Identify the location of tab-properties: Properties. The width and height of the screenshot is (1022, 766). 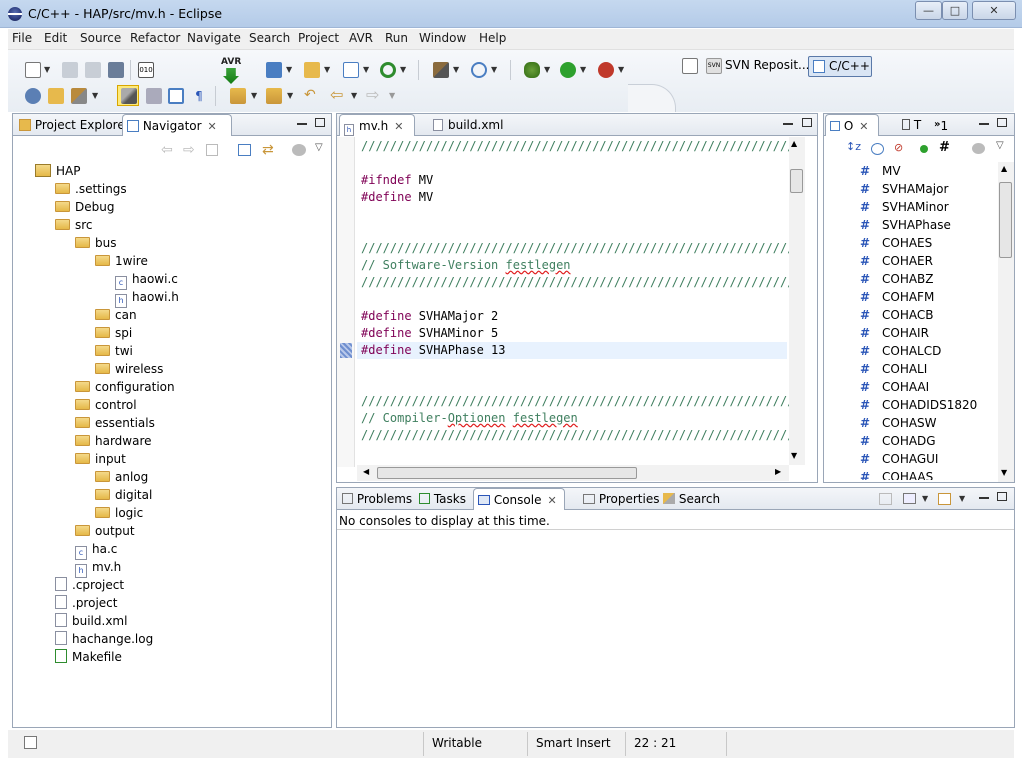
(619, 499).